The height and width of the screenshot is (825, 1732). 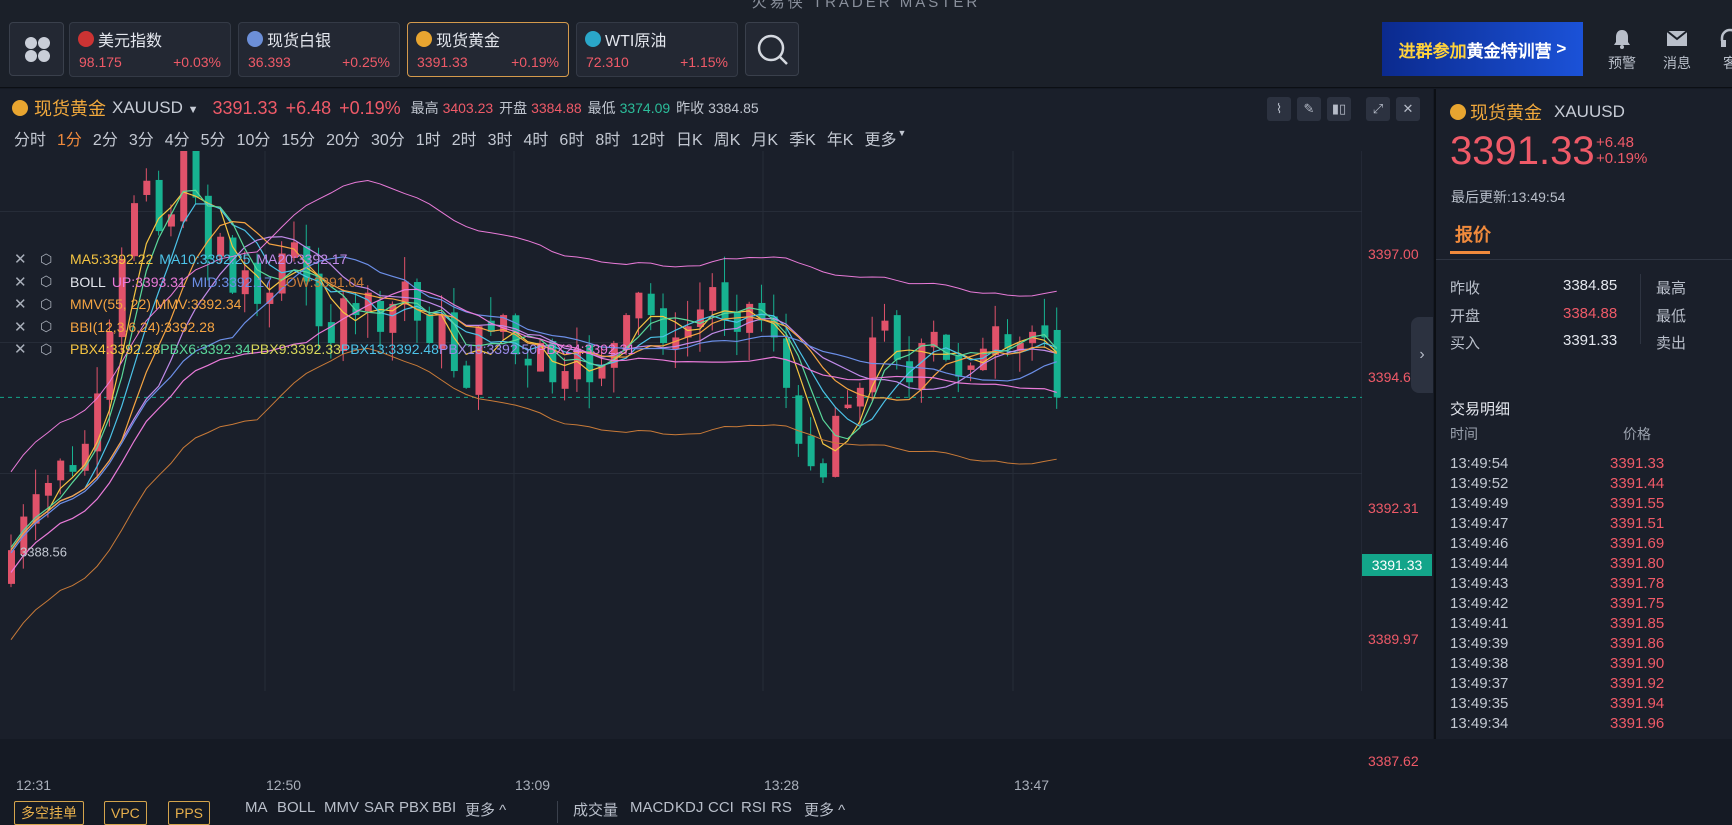 I want to click on trade-price: 3391.96, so click(x=1637, y=723).